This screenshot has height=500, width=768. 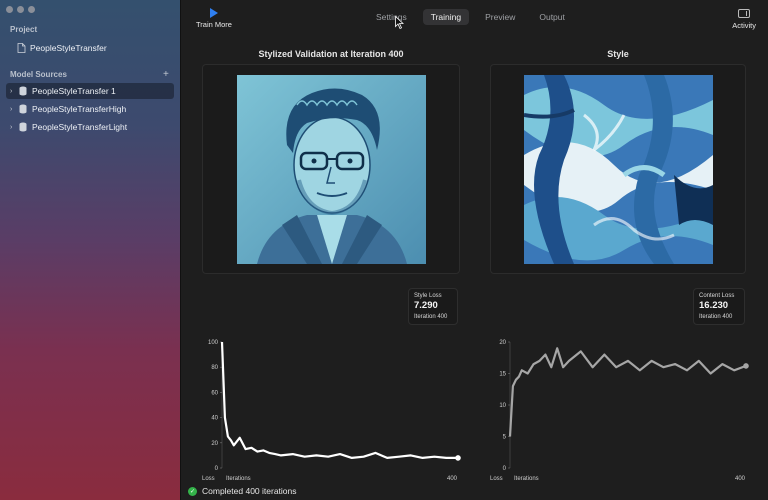 I want to click on sidebar-item-label: PeopleStyleTransferHigh, so click(x=79, y=109).